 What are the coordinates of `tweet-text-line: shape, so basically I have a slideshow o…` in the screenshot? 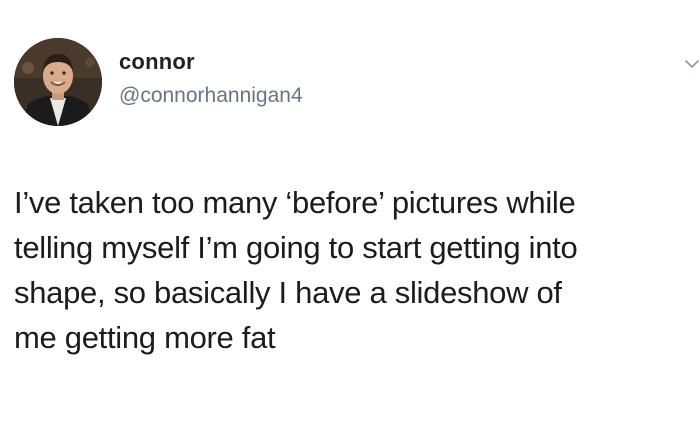 It's located at (288, 292).